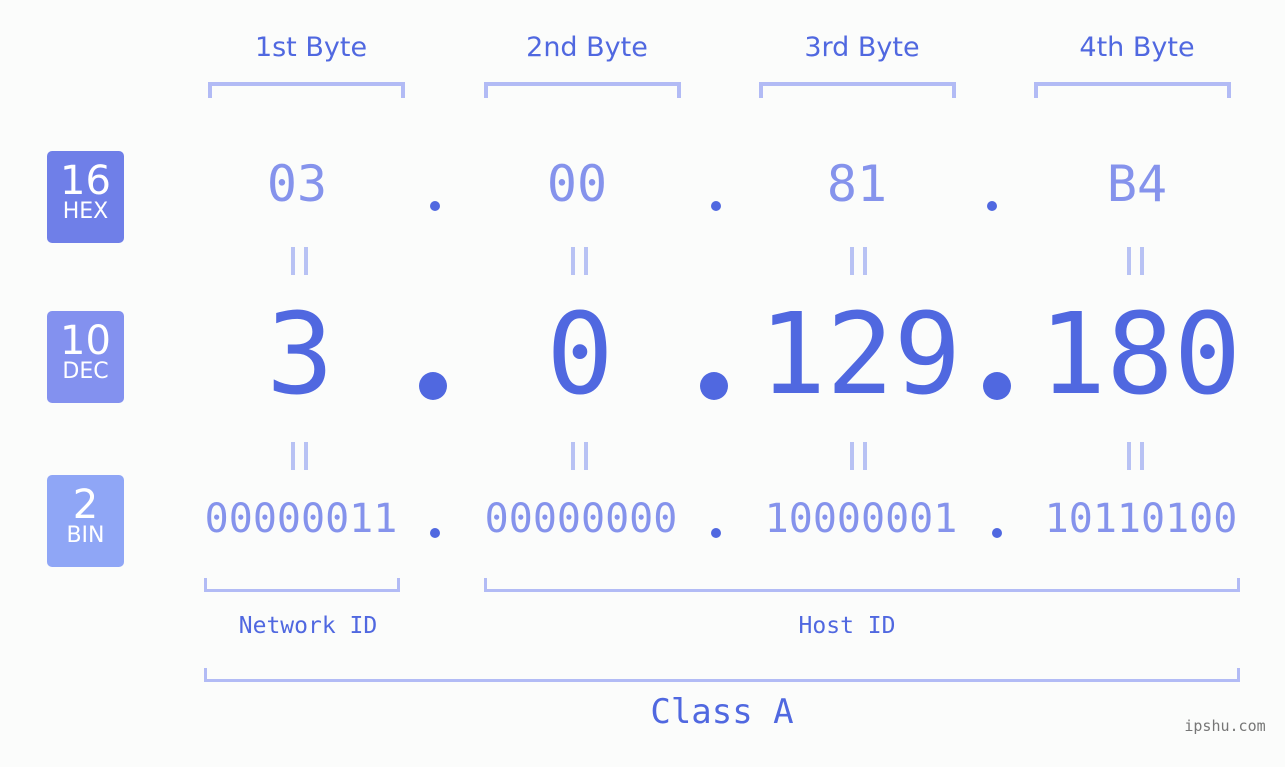  What do you see at coordinates (1137, 47) in the screenshot?
I see `byte-header-4: 4th Byte` at bounding box center [1137, 47].